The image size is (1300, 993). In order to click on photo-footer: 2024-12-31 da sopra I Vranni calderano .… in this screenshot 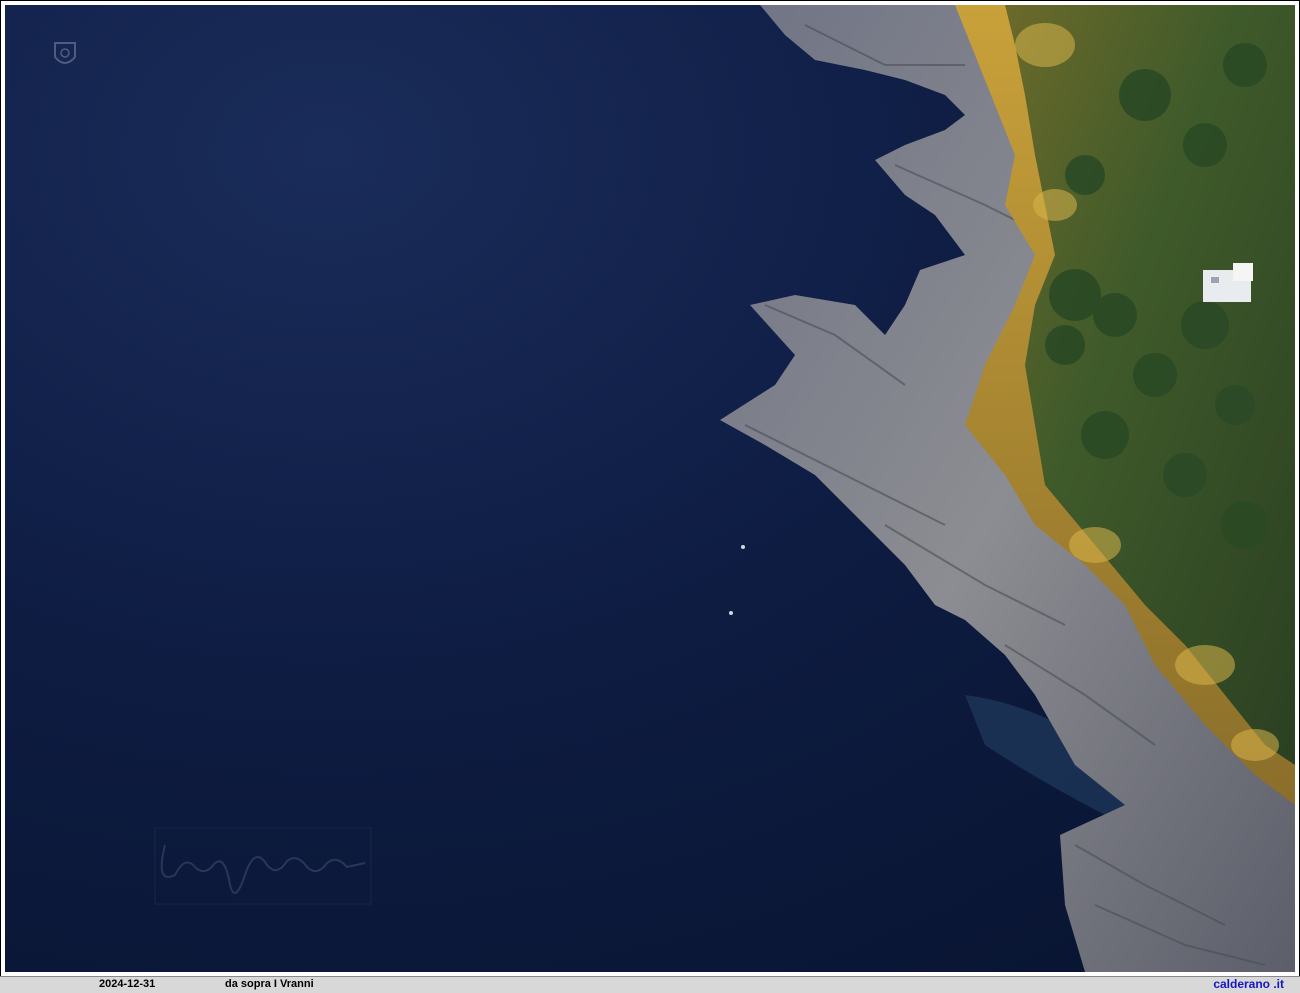, I will do `click(650, 984)`.